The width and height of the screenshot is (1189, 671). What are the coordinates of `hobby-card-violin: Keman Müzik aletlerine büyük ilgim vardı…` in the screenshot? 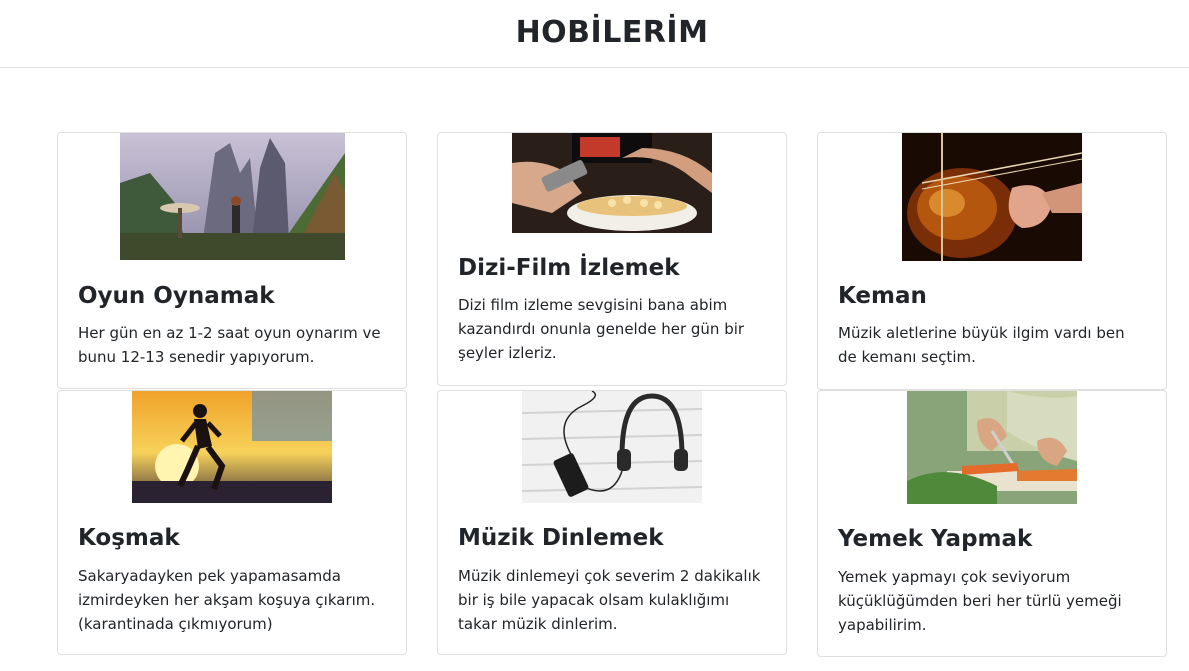 It's located at (992, 261).